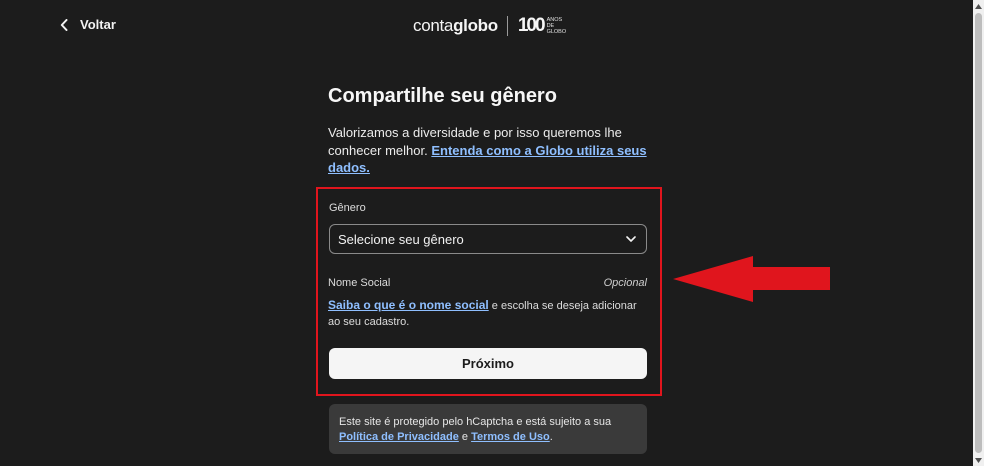 The image size is (984, 466). I want to click on brand-divider, so click(507, 26).